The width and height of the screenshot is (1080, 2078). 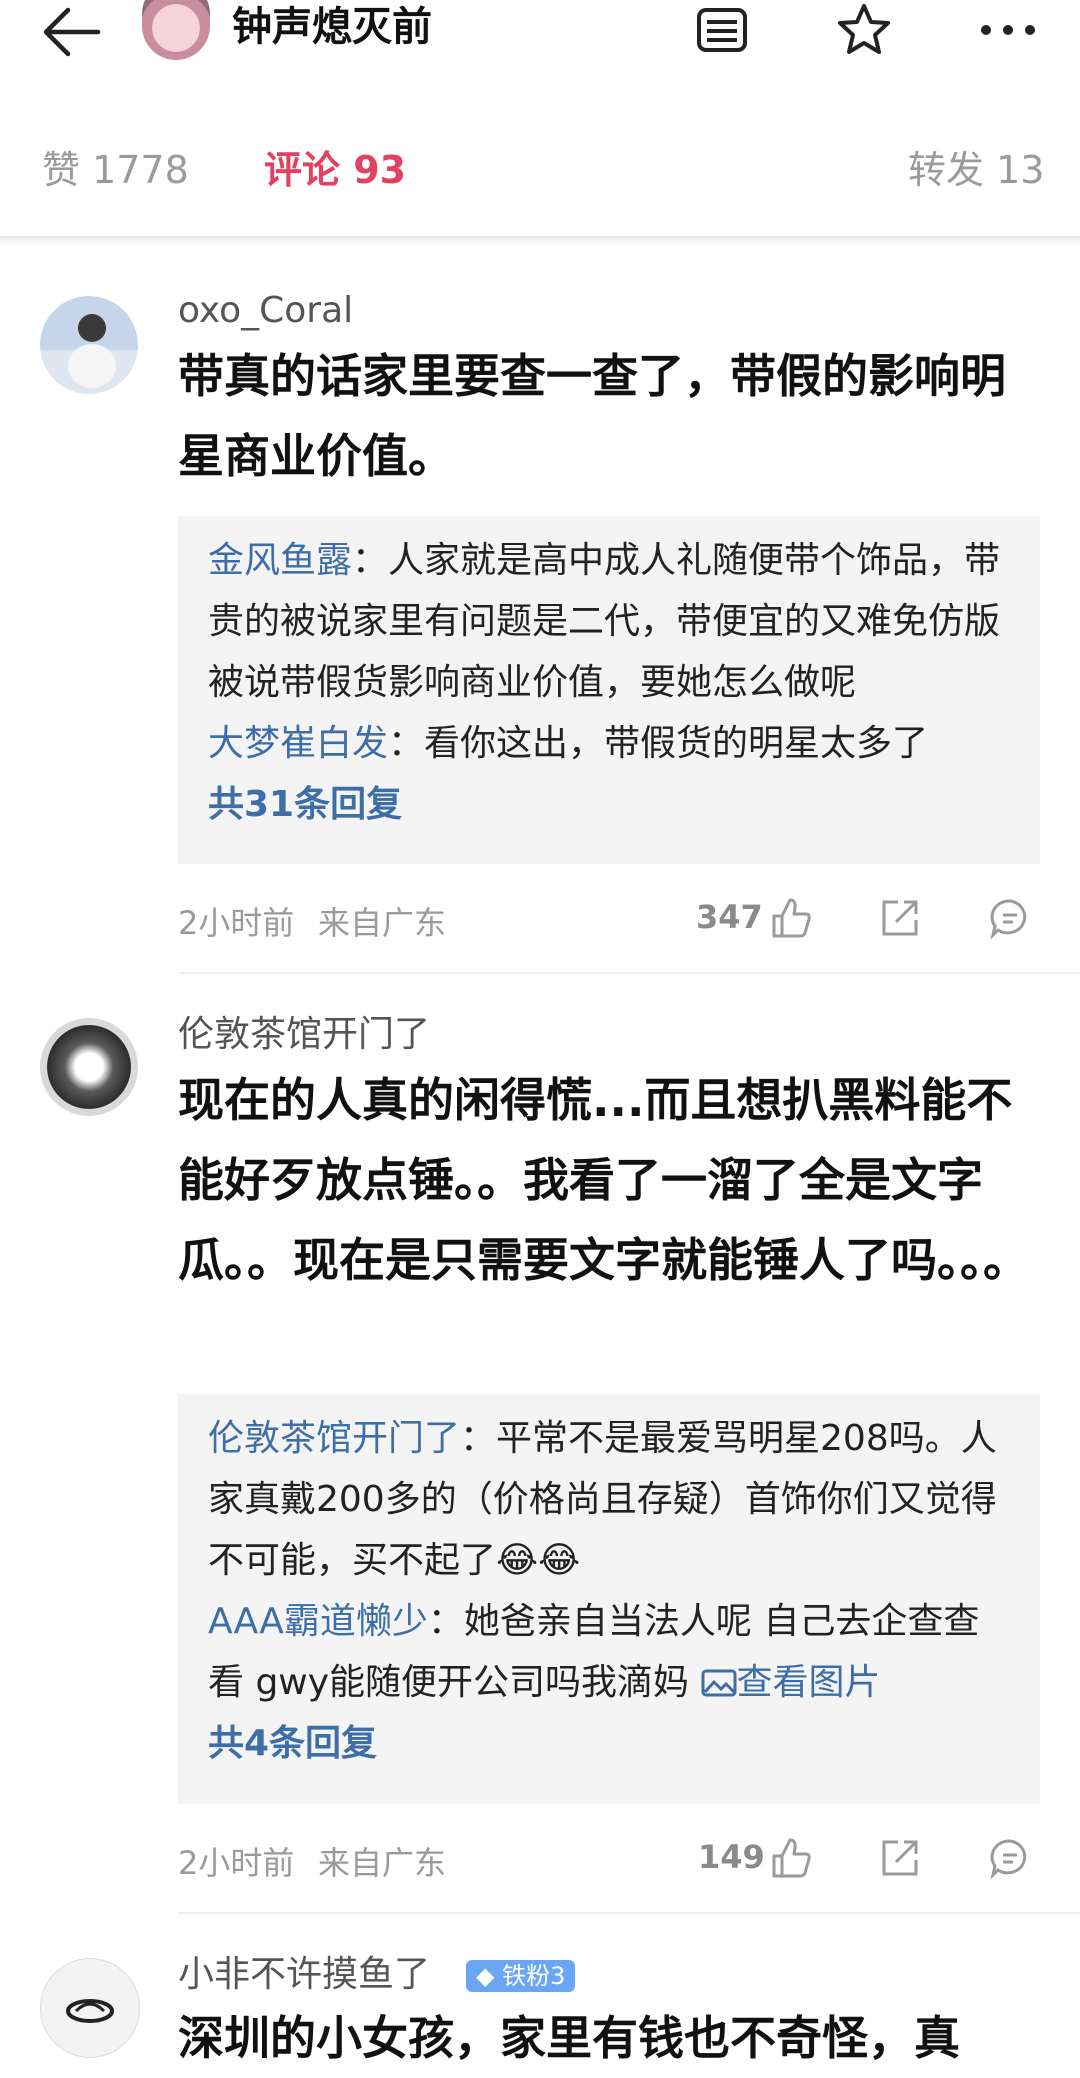 I want to click on list-icon, so click(x=722, y=31).